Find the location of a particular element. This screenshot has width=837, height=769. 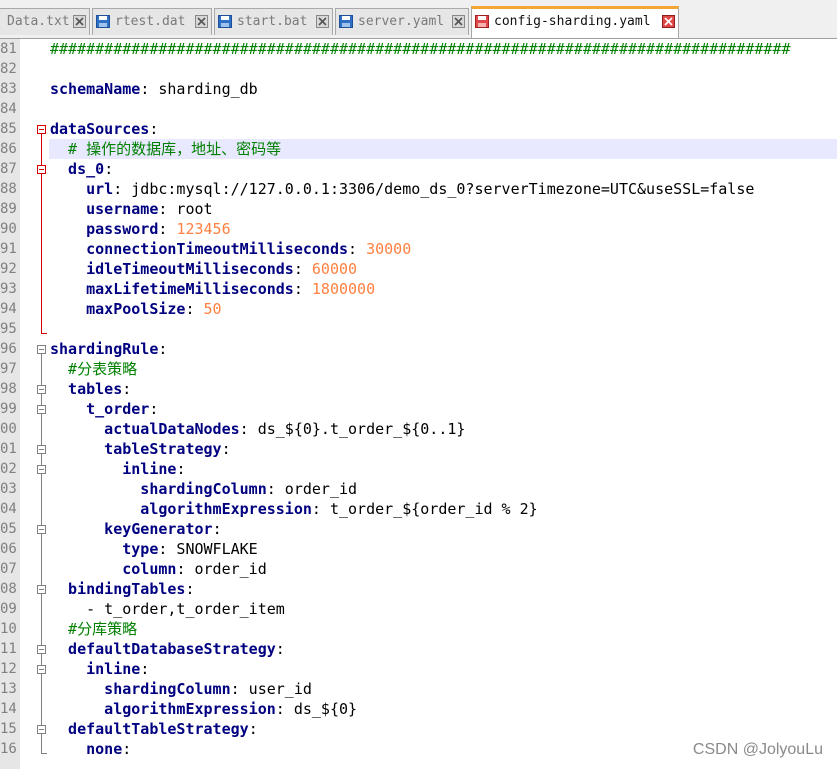

code-text: schemaName: sharding_db is located at coordinates (154, 89).